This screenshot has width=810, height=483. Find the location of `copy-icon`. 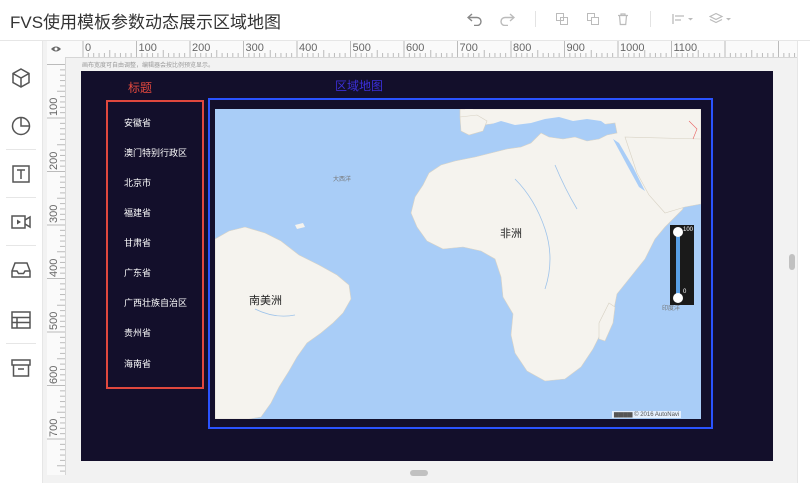

copy-icon is located at coordinates (562, 19).